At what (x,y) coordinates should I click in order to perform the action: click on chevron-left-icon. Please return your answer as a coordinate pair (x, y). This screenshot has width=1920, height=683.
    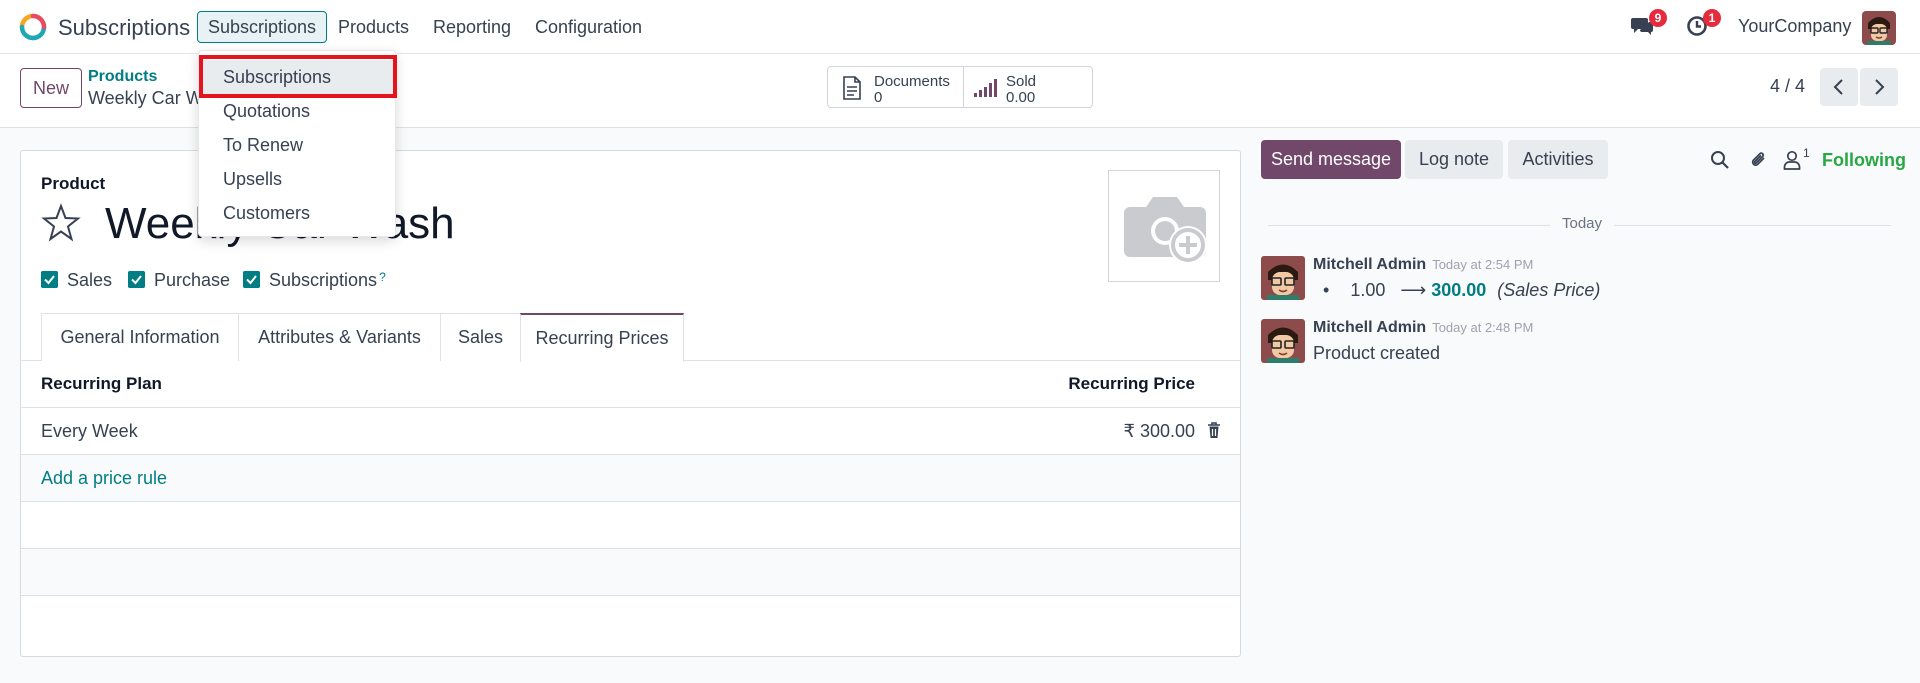
    Looking at the image, I should click on (1838, 87).